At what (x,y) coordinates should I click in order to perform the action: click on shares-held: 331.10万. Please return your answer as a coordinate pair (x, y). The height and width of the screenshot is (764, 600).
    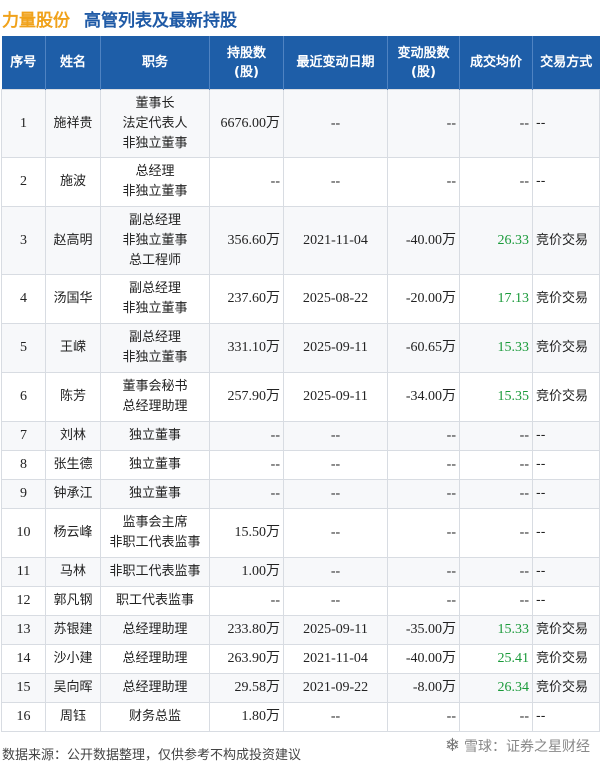
    Looking at the image, I should click on (246, 348).